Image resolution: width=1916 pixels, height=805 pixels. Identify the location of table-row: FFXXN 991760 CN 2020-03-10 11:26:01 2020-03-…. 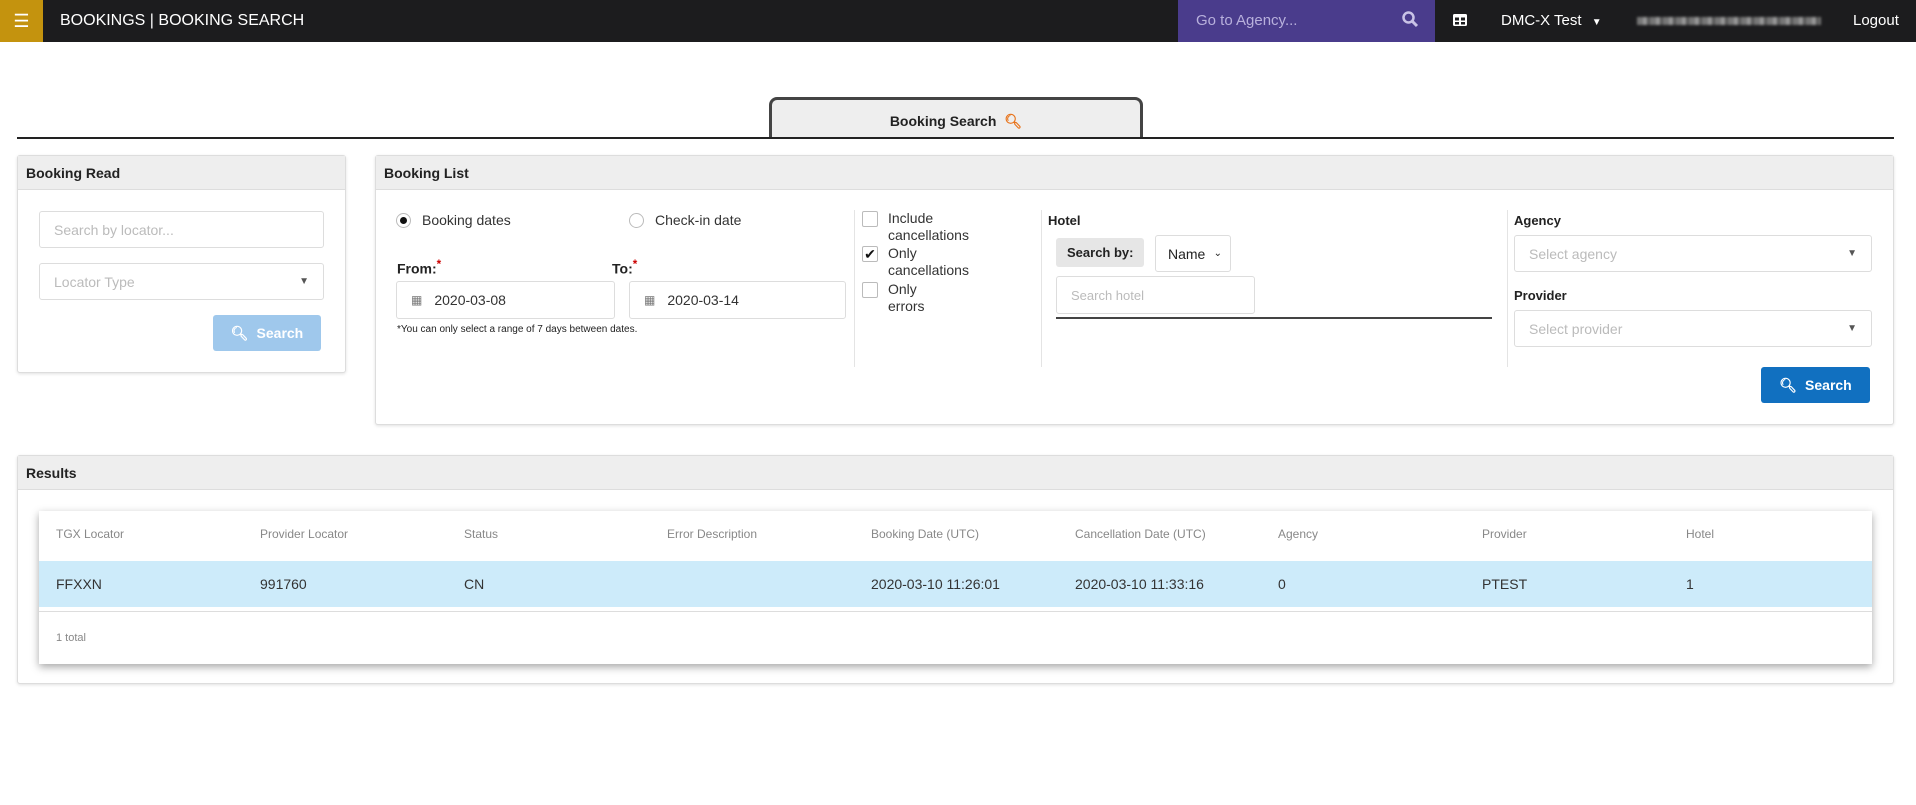
(955, 584).